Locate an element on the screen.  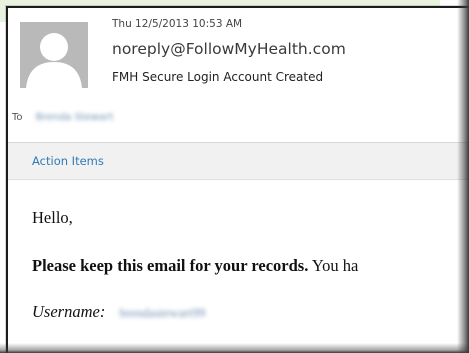
recipient-row: To Brenda Stewart is located at coordinates (62, 118).